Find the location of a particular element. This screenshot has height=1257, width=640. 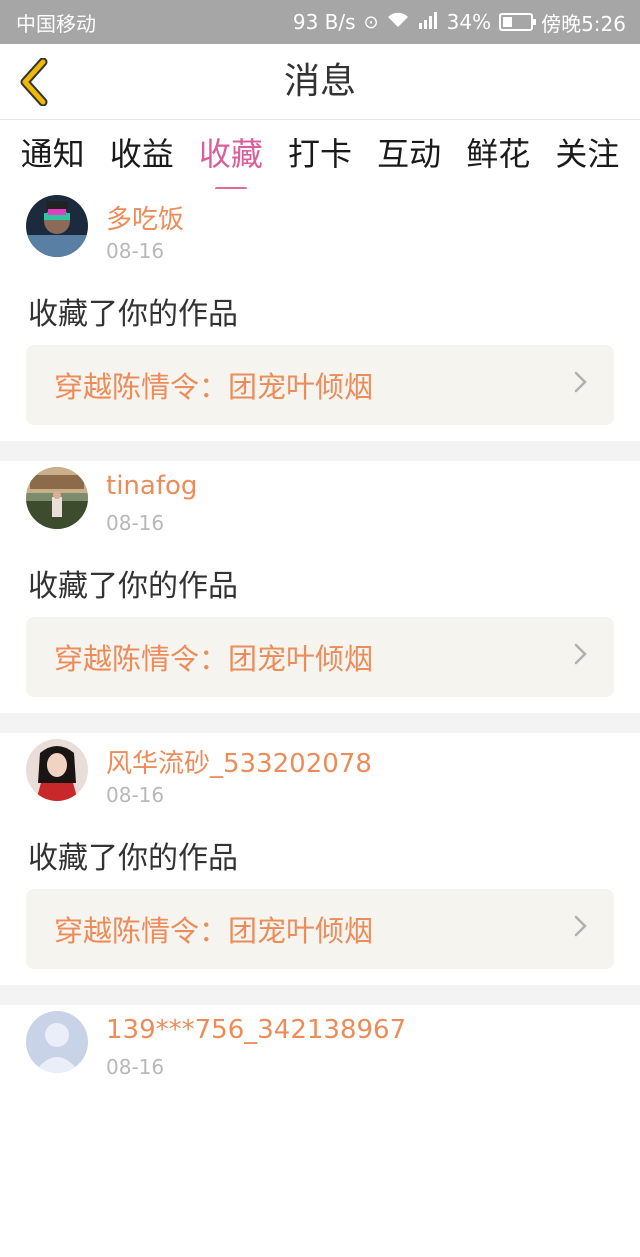

status-right: 93 B/s ⊙ 34% 傍晚5:26 is located at coordinates (459, 22).